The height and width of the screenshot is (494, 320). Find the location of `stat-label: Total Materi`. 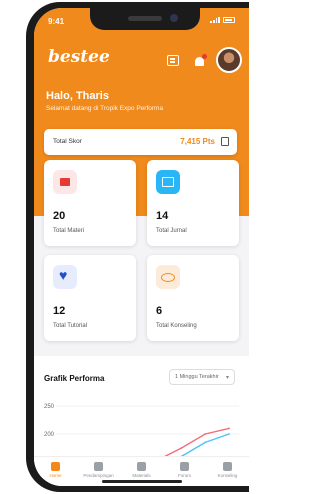

stat-label: Total Materi is located at coordinates (69, 231).